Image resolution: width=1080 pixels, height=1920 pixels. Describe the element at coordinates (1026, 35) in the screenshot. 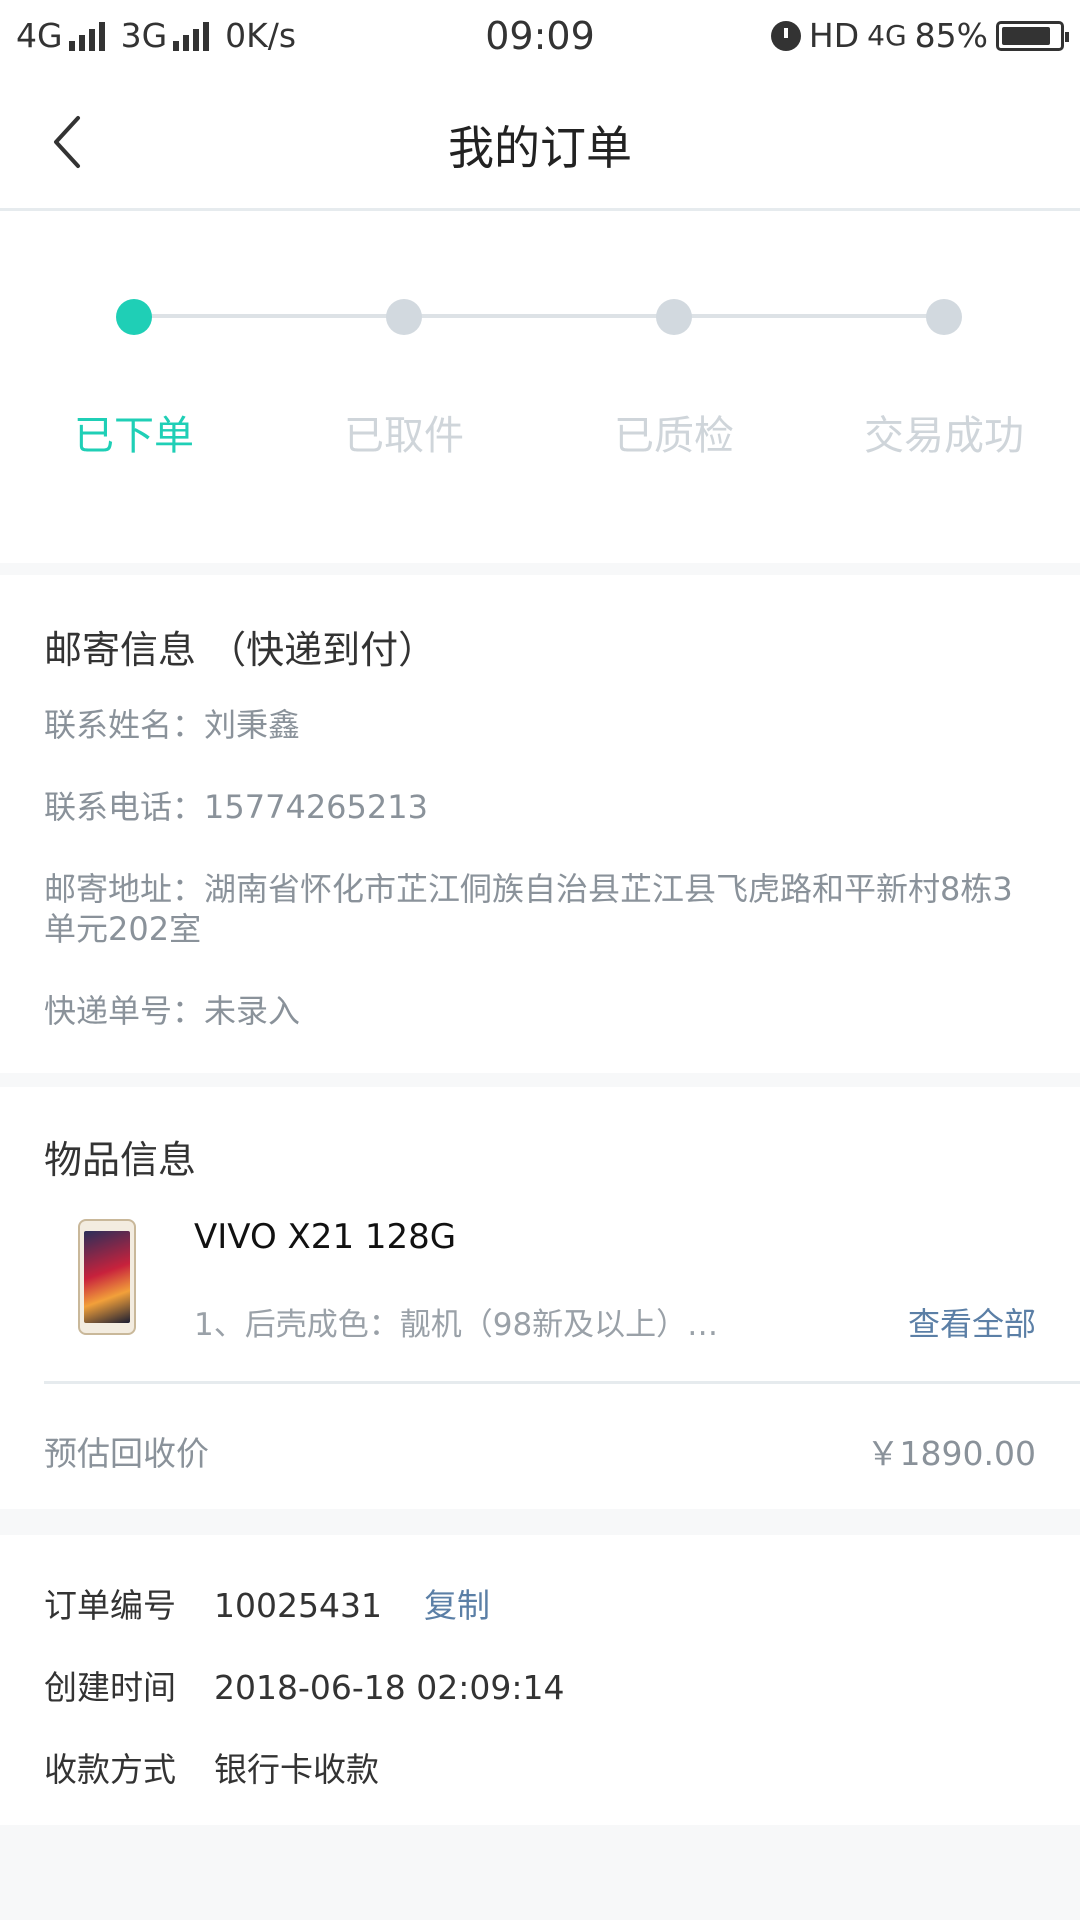

I see `battery-fill` at that location.